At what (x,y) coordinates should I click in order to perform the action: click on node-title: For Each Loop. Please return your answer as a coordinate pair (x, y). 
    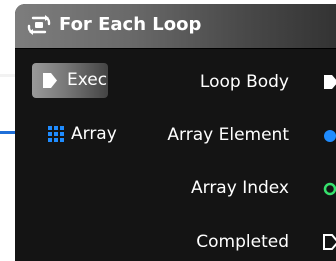
    Looking at the image, I should click on (130, 24).